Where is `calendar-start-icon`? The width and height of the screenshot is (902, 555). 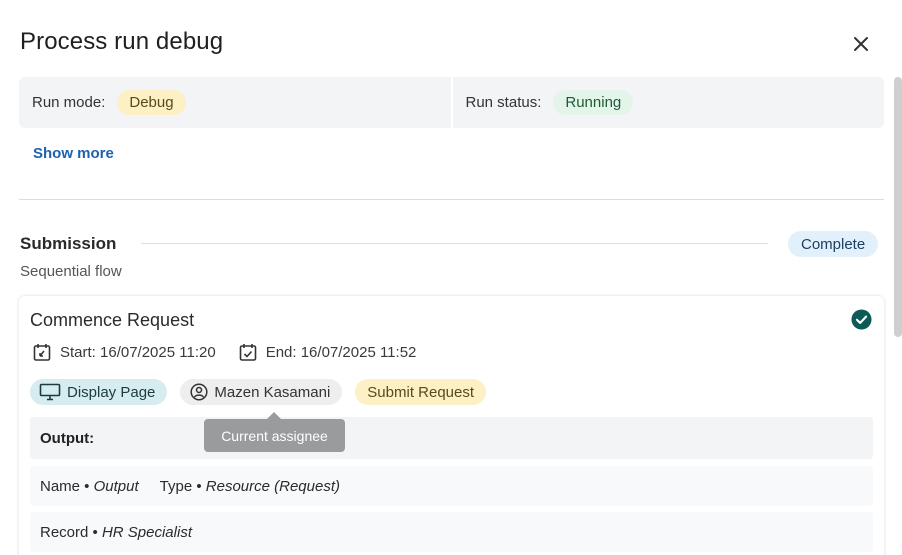 calendar-start-icon is located at coordinates (42, 352).